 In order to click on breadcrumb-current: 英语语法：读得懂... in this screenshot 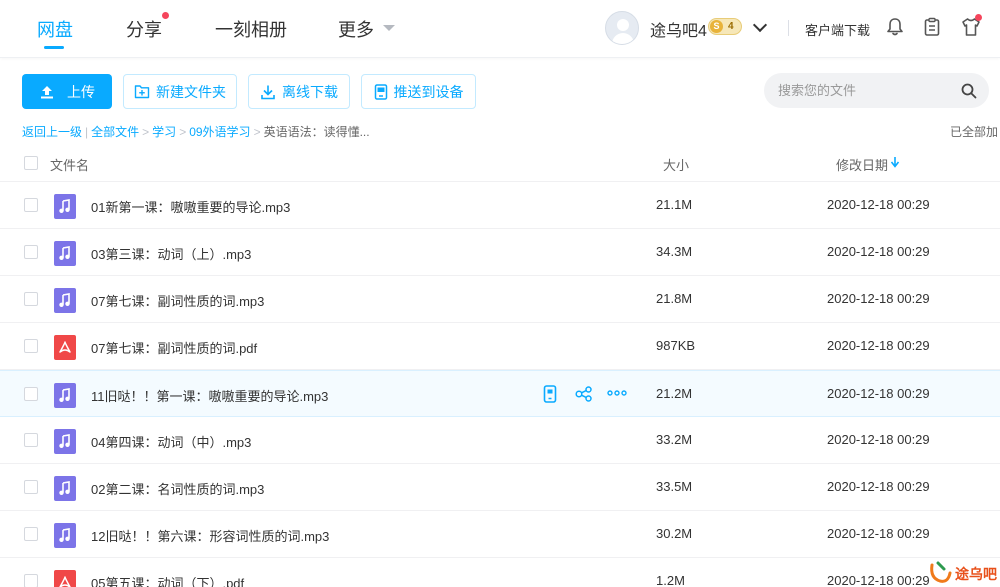, I will do `click(316, 132)`.